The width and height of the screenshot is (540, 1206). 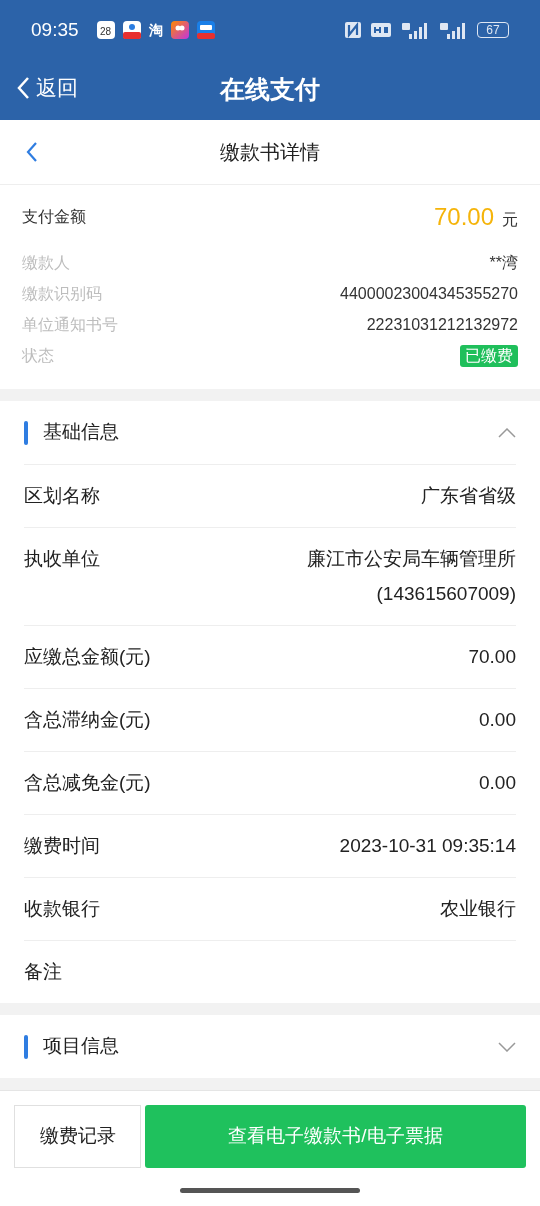 I want to click on detail-title: 缴款书详情, so click(x=270, y=152).